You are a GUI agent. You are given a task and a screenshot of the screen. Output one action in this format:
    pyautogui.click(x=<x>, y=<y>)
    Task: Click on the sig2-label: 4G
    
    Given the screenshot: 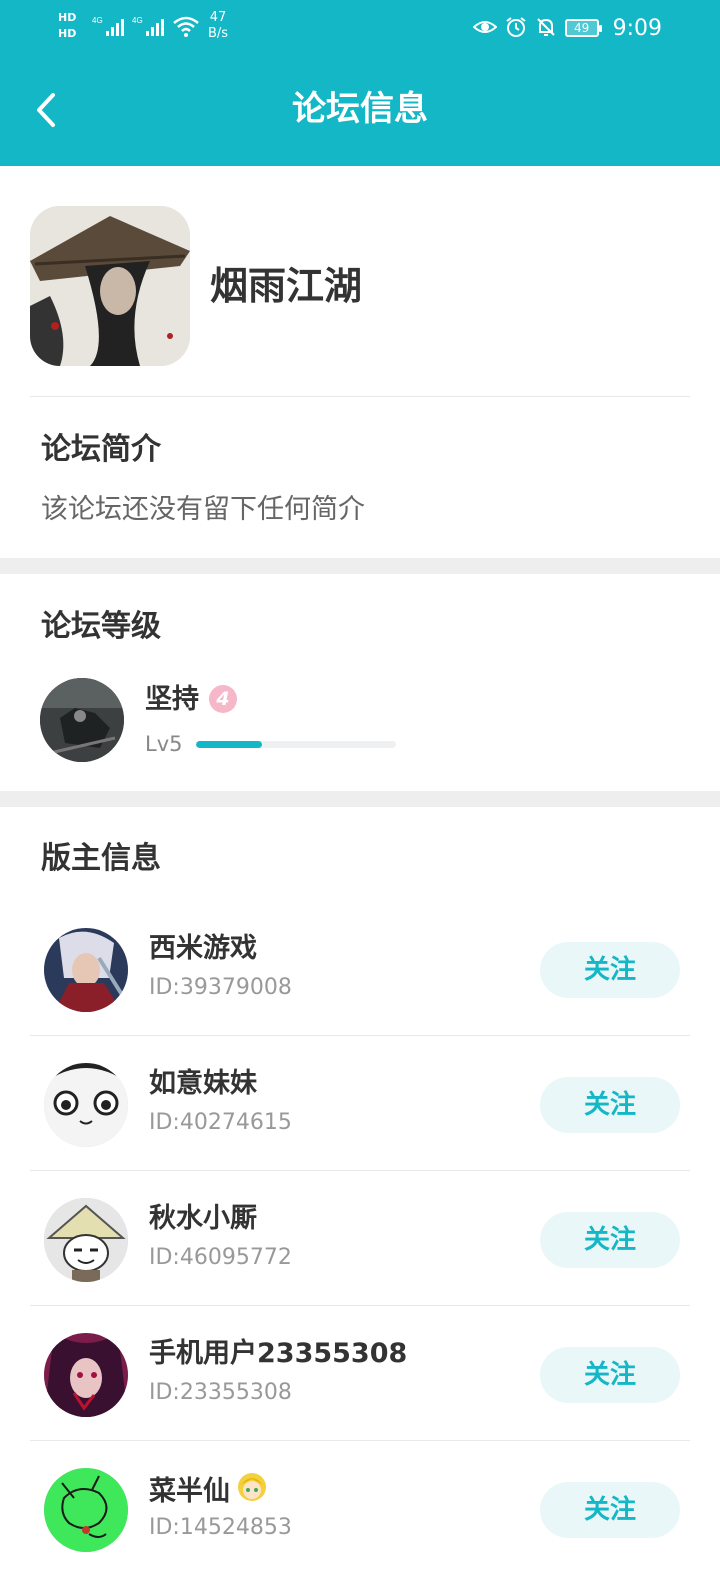 What is the action you would take?
    pyautogui.click(x=137, y=20)
    